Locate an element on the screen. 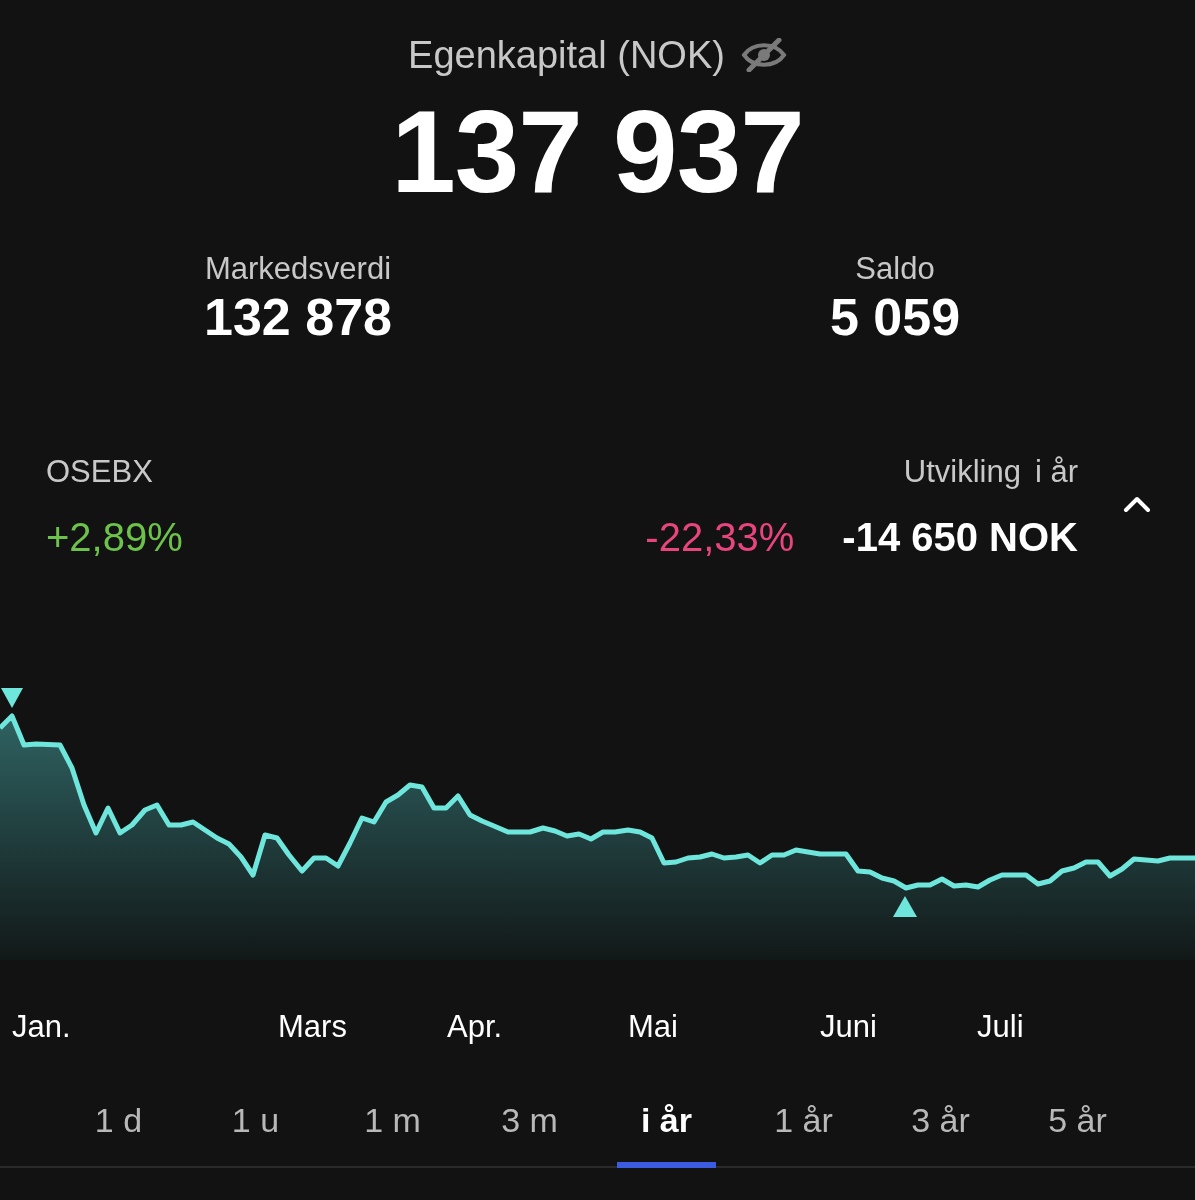  chevron-icon is located at coordinates (1136, 504).